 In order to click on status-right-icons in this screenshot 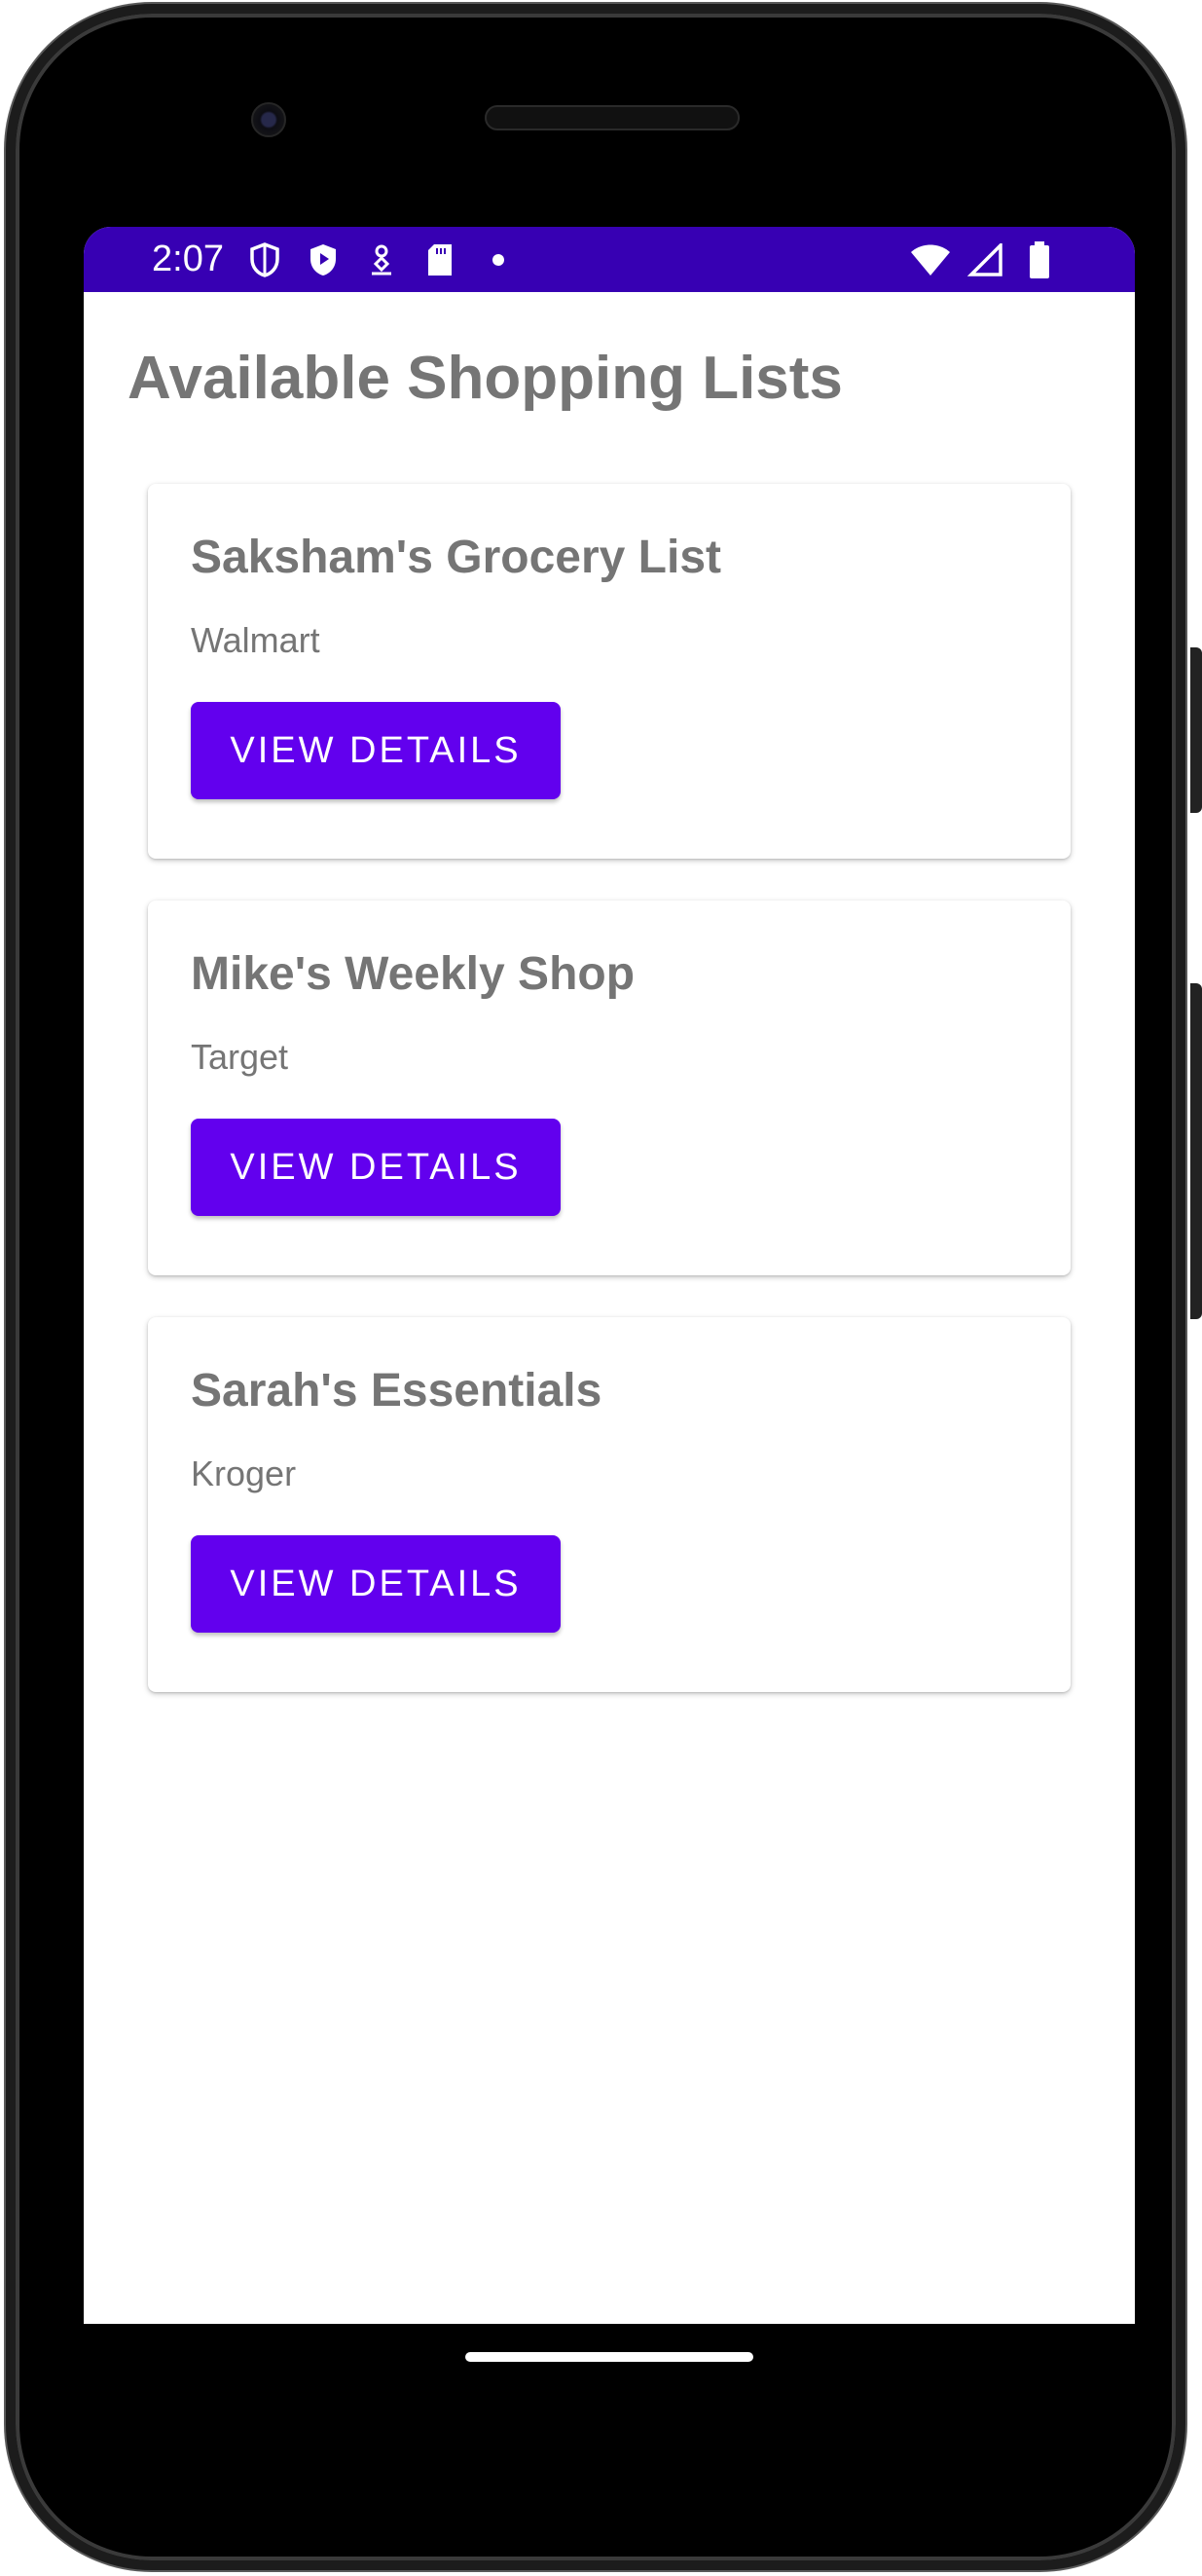, I will do `click(985, 260)`.